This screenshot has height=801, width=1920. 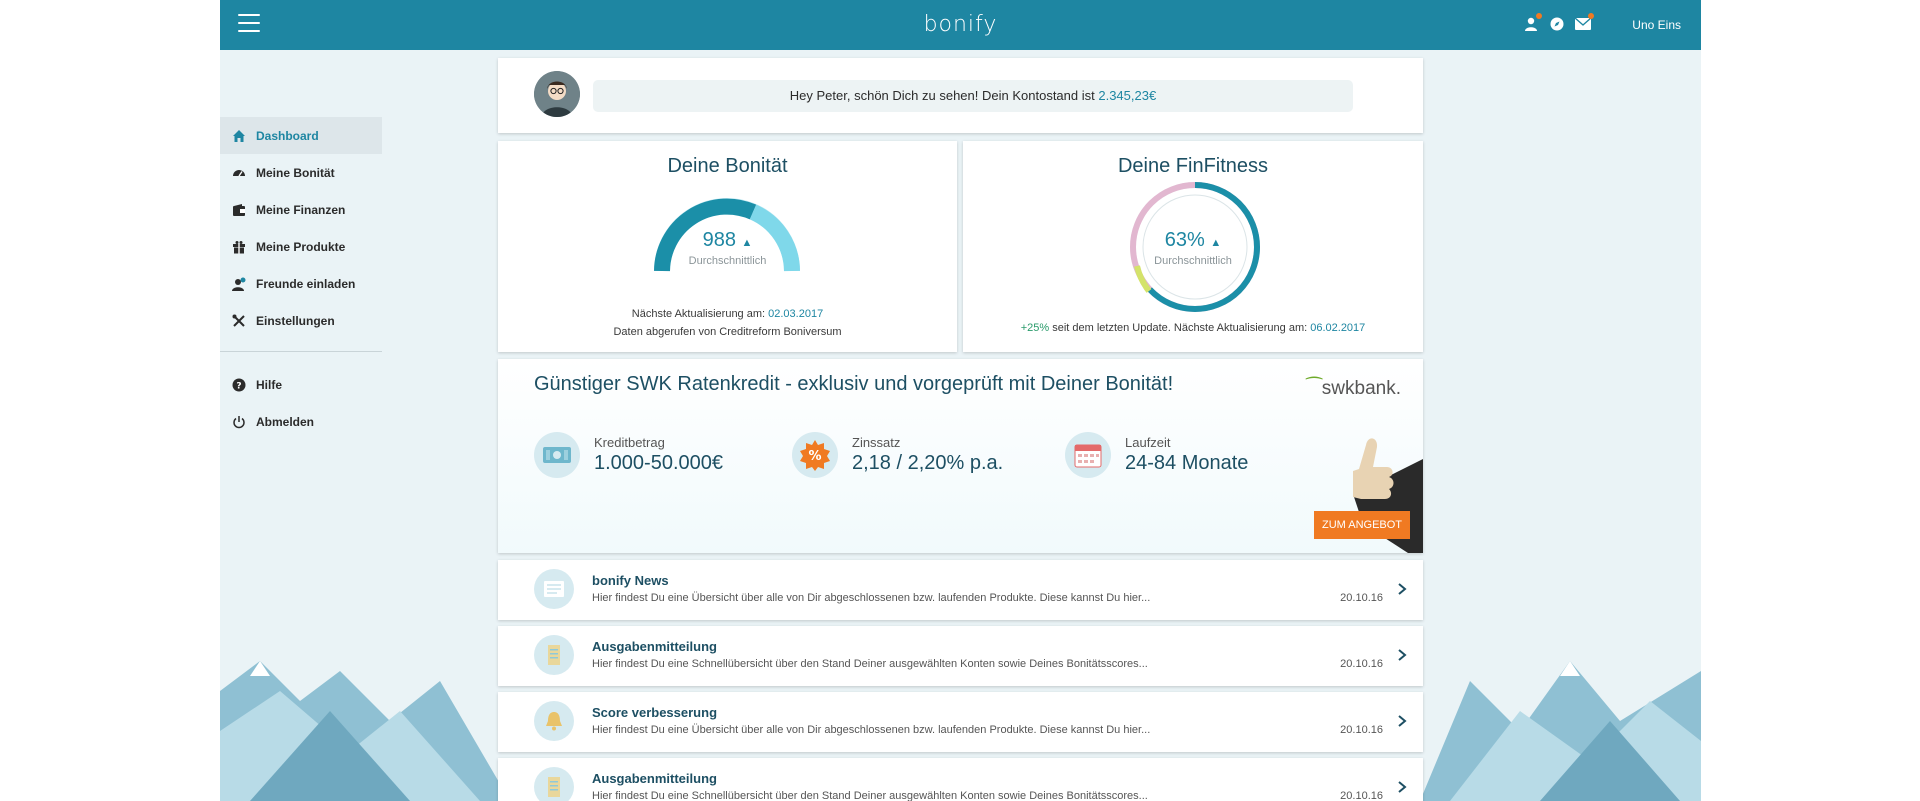 I want to click on bonitaet-title: Deine Bonität, so click(x=727, y=166).